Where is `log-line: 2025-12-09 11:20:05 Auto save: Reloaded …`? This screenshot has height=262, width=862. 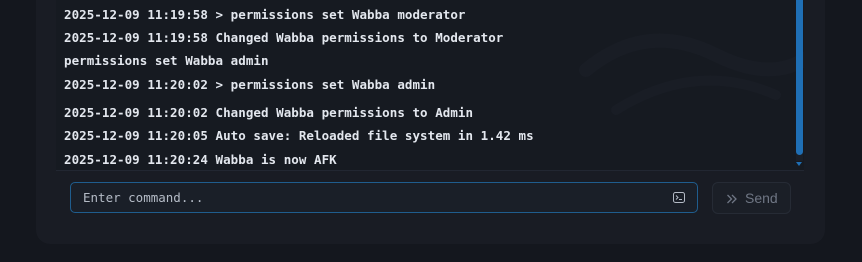
log-line: 2025-12-09 11:20:05 Auto save: Reloaded … is located at coordinates (299, 135).